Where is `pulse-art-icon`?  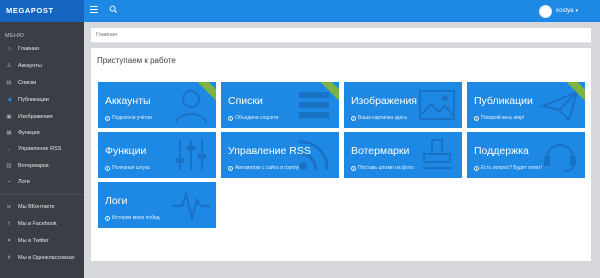
pulse-art-icon is located at coordinates (191, 206).